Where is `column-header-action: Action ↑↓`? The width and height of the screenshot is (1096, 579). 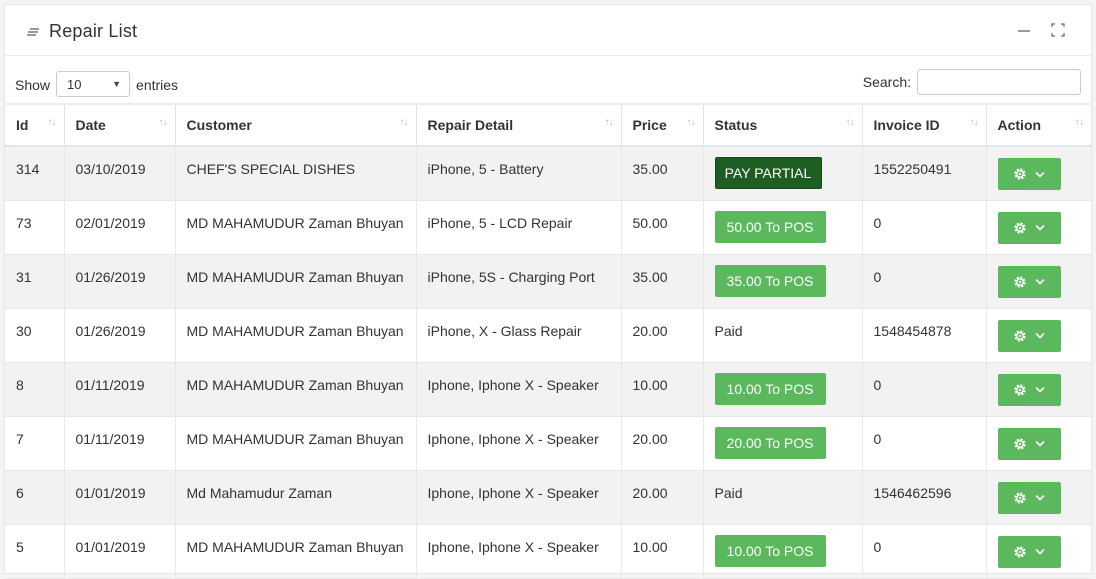
column-header-action: Action ↑↓ is located at coordinates (1038, 125).